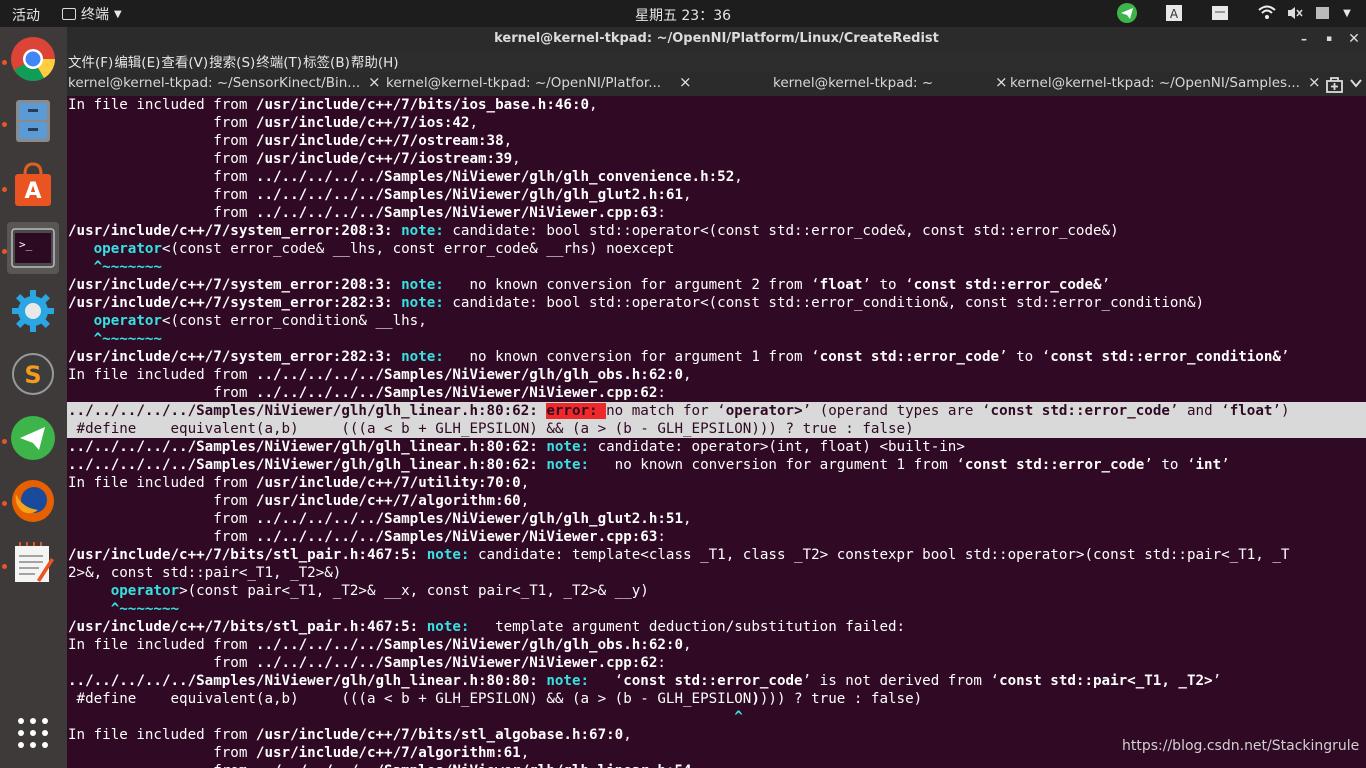 The image size is (1366, 768). What do you see at coordinates (1267, 13) in the screenshot?
I see `wifi-icon` at bounding box center [1267, 13].